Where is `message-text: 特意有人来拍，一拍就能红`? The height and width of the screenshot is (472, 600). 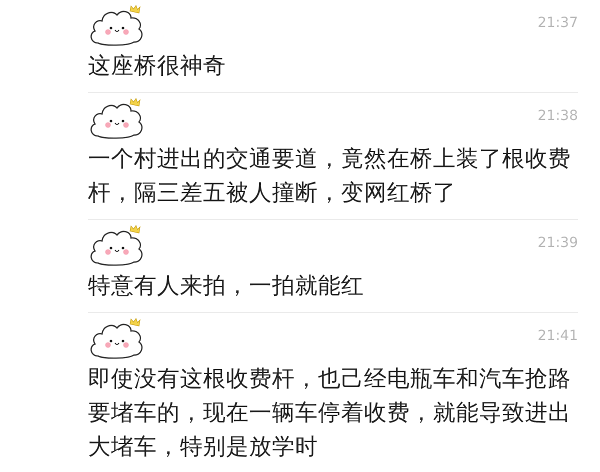
message-text: 特意有人来拍，一拍就能红 is located at coordinates (226, 286).